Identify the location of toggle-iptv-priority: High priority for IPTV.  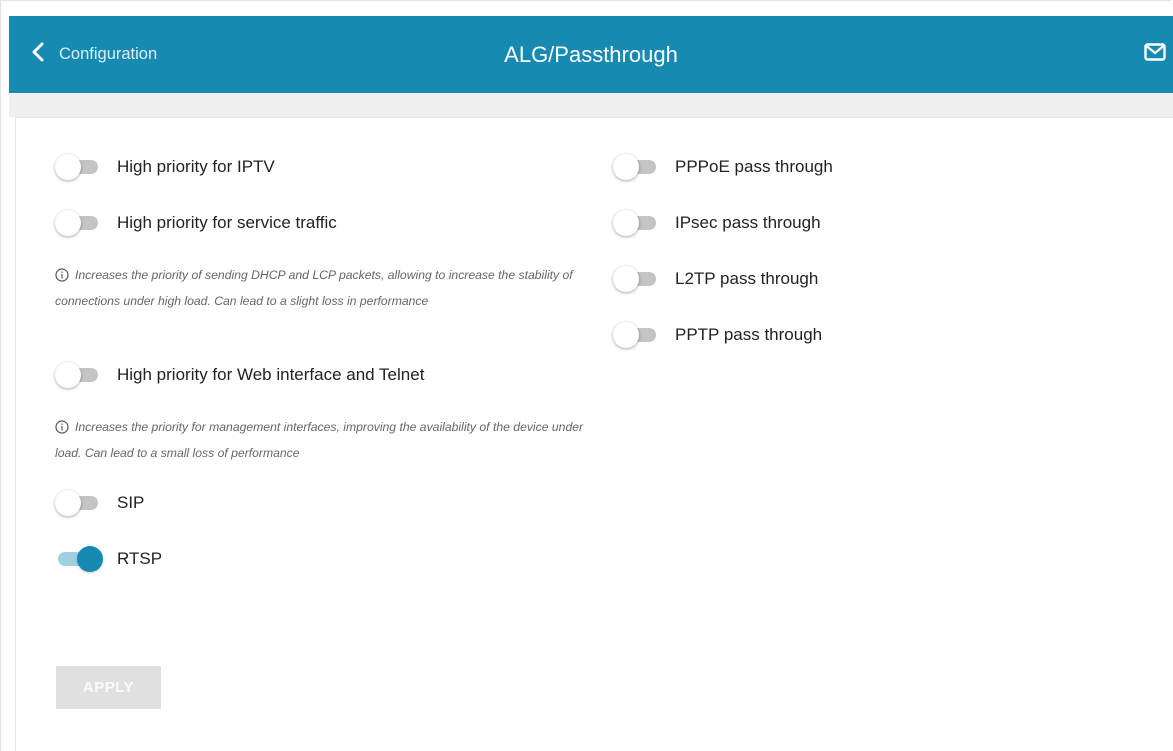
(165, 167).